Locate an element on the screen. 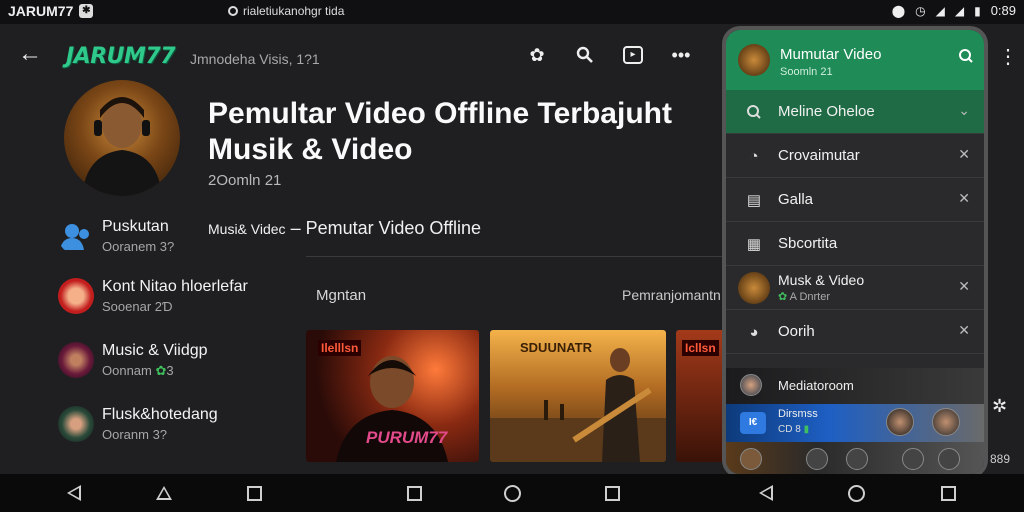 The width and height of the screenshot is (1024, 512). cast-icon: ▸ is located at coordinates (633, 55).